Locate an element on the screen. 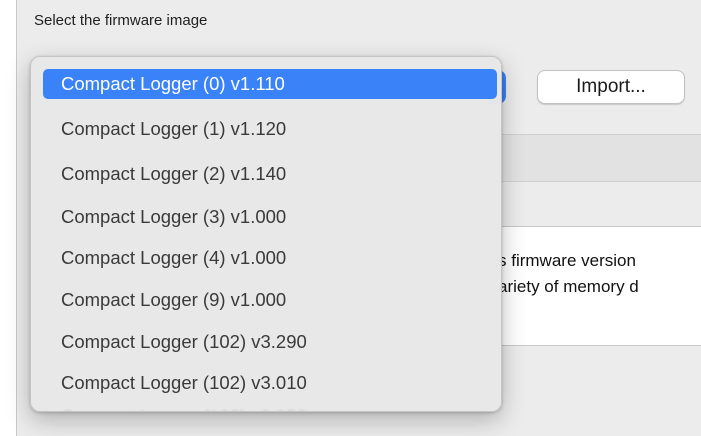 This screenshot has width=701, height=436. menu-item-compact-logger-1: Compact Logger (1) v1.120 is located at coordinates (270, 129).